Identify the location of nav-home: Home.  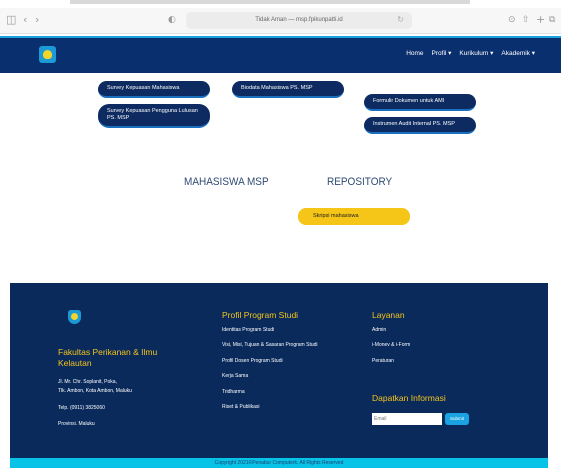
(414, 54).